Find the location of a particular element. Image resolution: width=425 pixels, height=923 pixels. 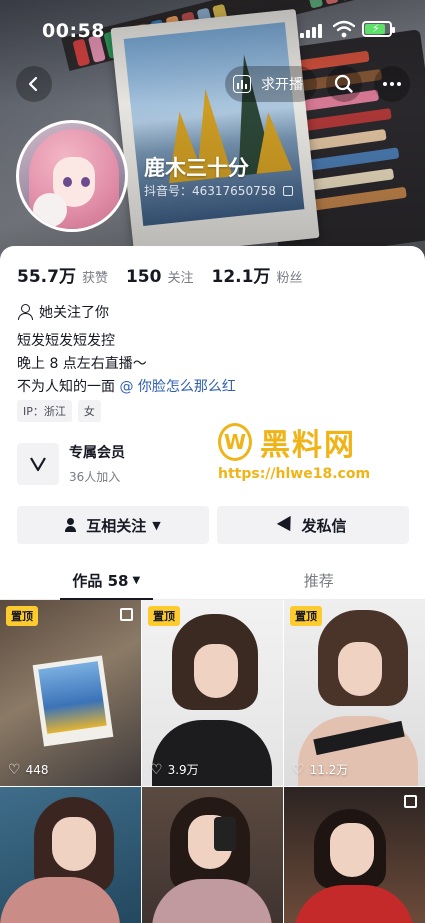

person-icon is located at coordinates (25, 312).